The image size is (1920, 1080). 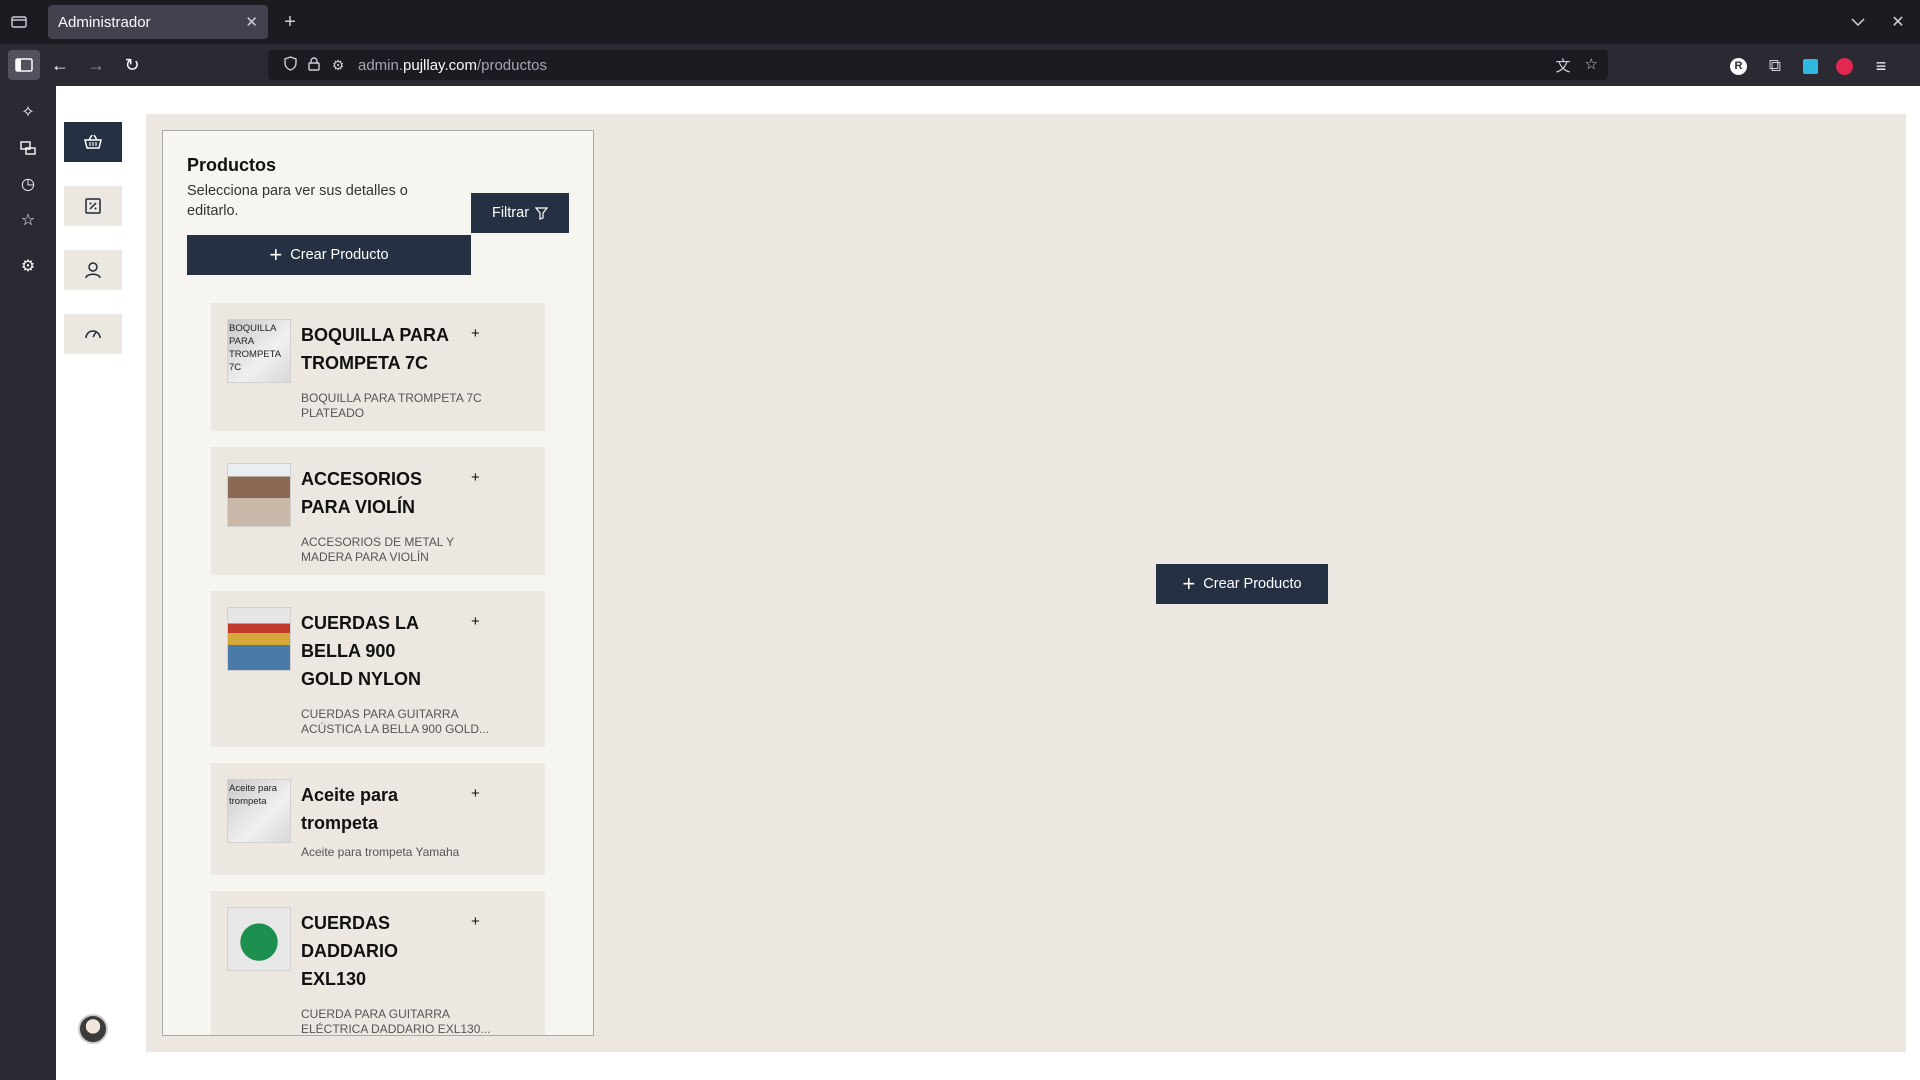 I want to click on nav-products-basket, so click(x=93, y=142).